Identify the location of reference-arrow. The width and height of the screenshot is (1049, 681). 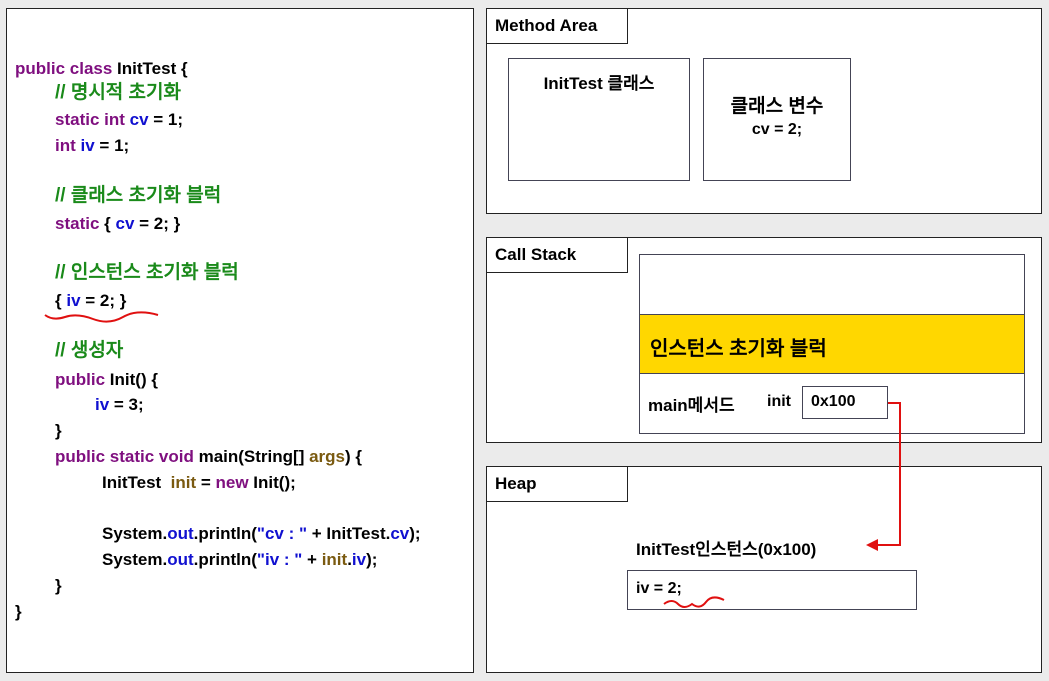
(883, 476).